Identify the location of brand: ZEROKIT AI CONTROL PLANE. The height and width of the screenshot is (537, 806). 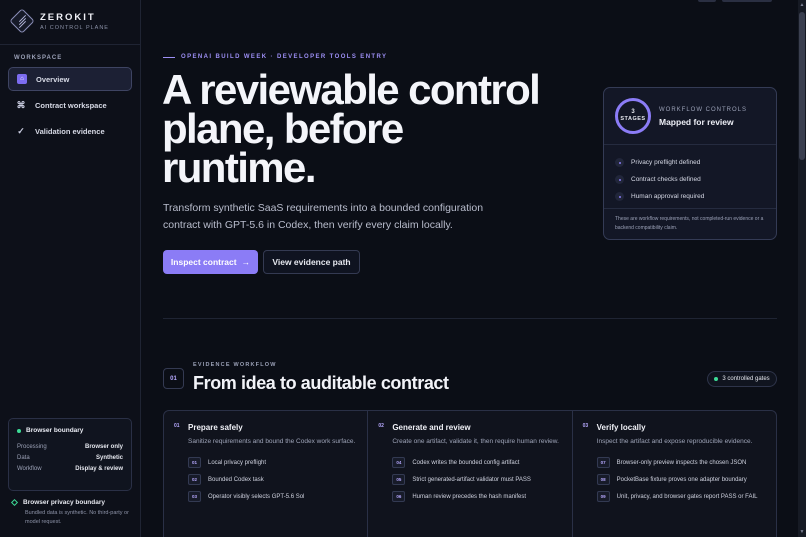
(59, 21).